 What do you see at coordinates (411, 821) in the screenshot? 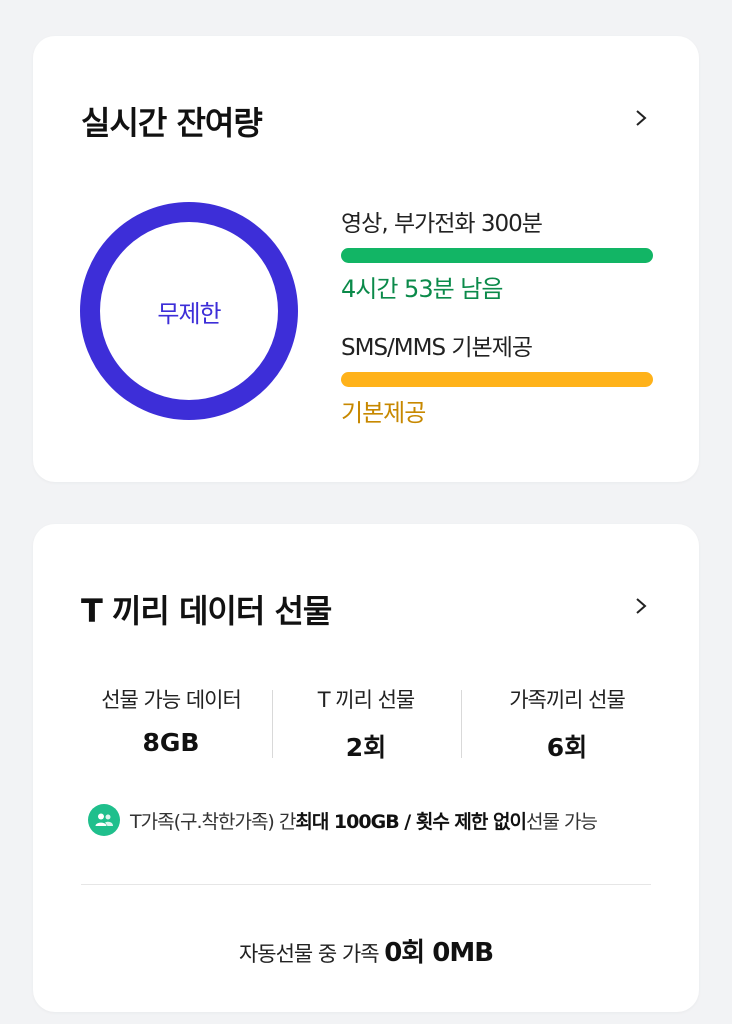
I see `info-text-bold: 최대 100GB / 횟수 제한 없이` at bounding box center [411, 821].